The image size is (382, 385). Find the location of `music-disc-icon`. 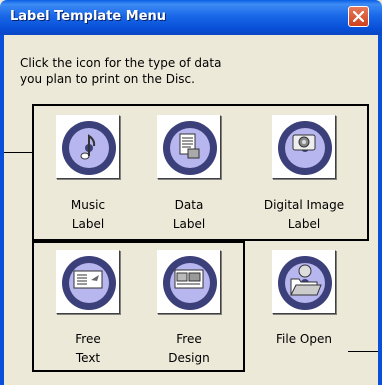

music-disc-icon is located at coordinates (89, 148).